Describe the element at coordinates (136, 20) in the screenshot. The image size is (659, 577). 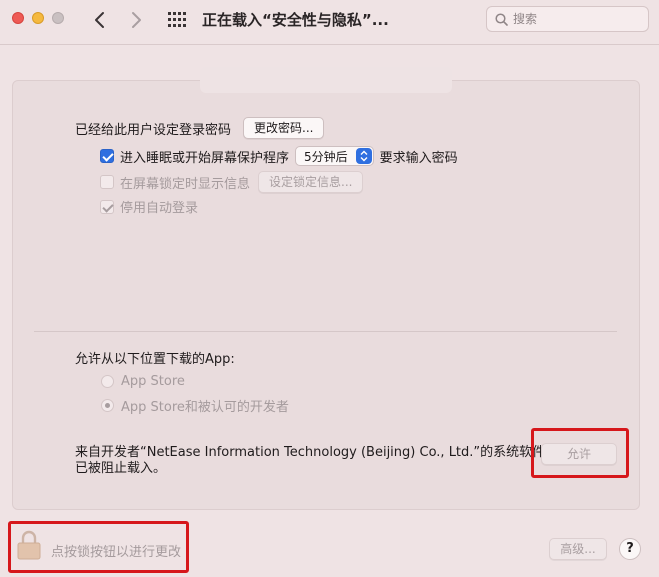
I see `forward-arrow-icon` at that location.